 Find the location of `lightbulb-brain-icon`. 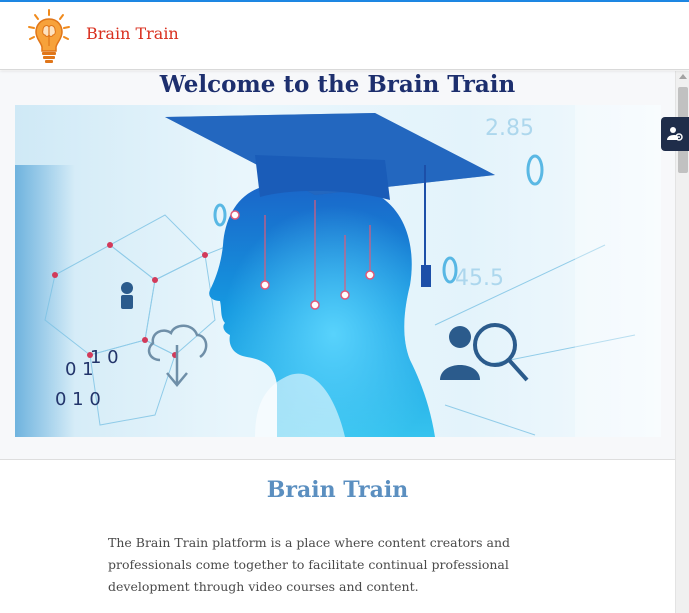

lightbulb-brain-icon is located at coordinates (49, 37).